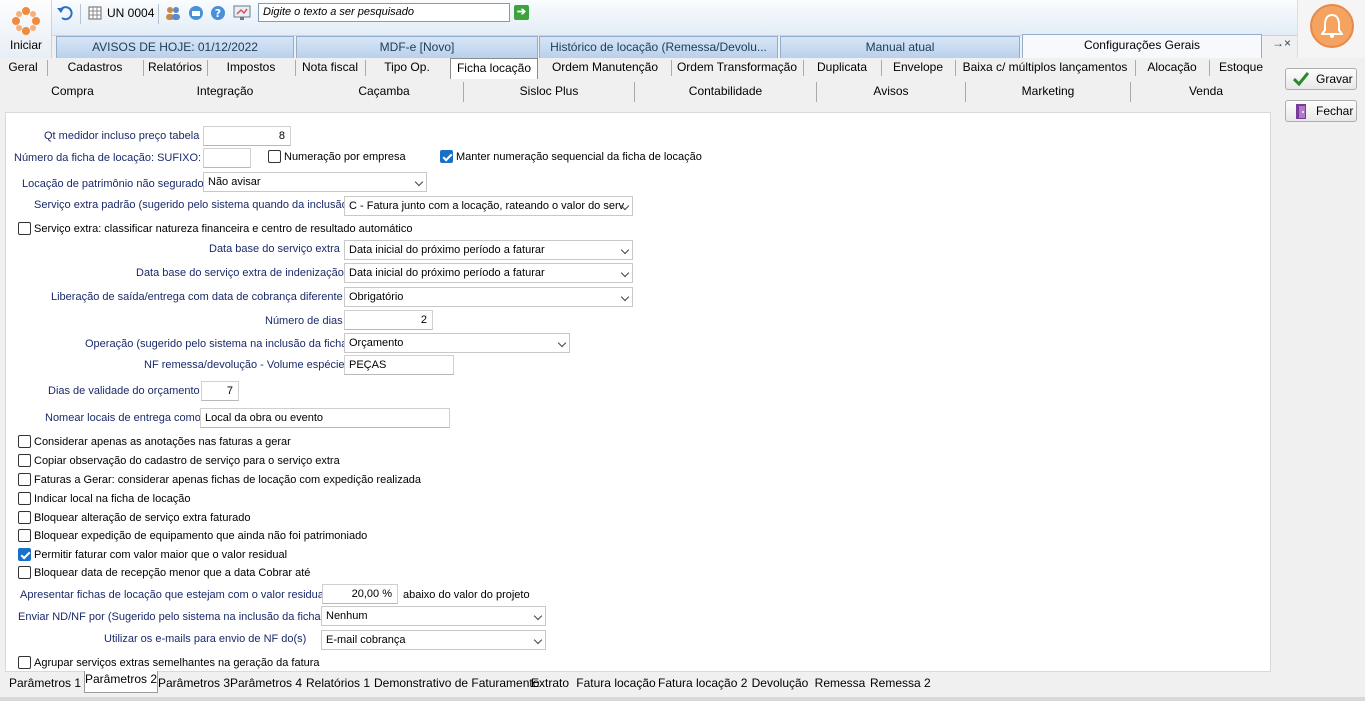 This screenshot has height=701, width=1365. I want to click on tab-integracao: Integração, so click(225, 92).